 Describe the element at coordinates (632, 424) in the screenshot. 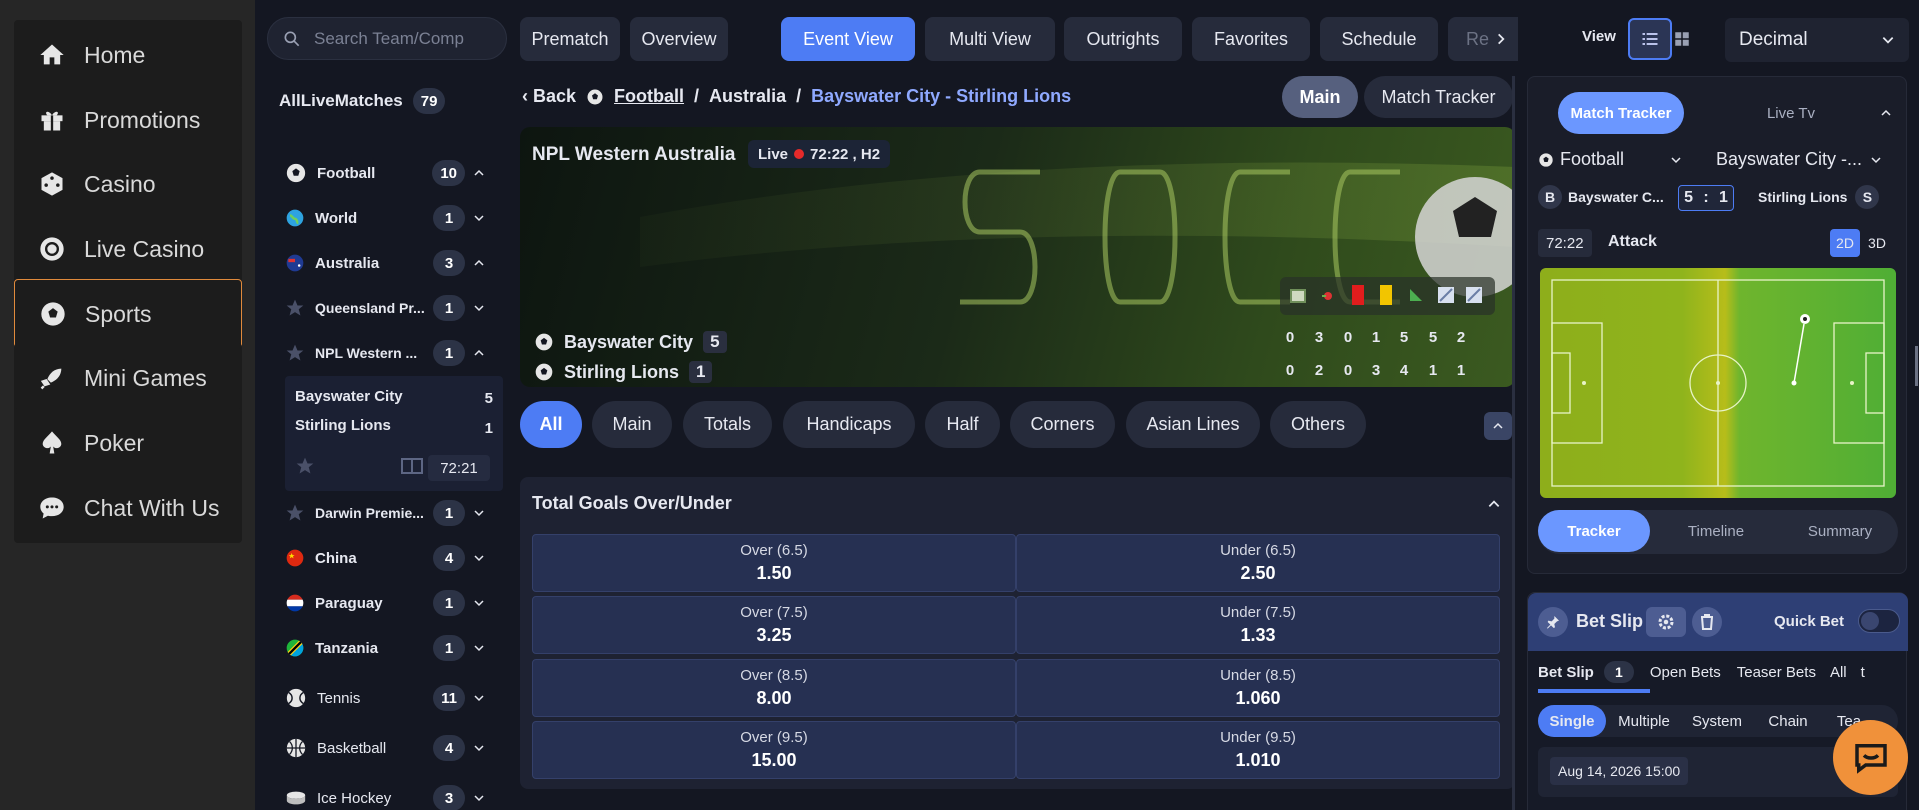

I see `market-tab-main: Main` at that location.